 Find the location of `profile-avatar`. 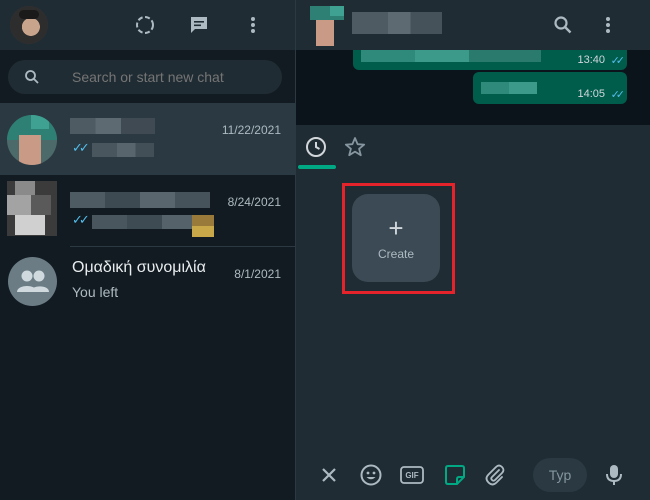

profile-avatar is located at coordinates (29, 25).